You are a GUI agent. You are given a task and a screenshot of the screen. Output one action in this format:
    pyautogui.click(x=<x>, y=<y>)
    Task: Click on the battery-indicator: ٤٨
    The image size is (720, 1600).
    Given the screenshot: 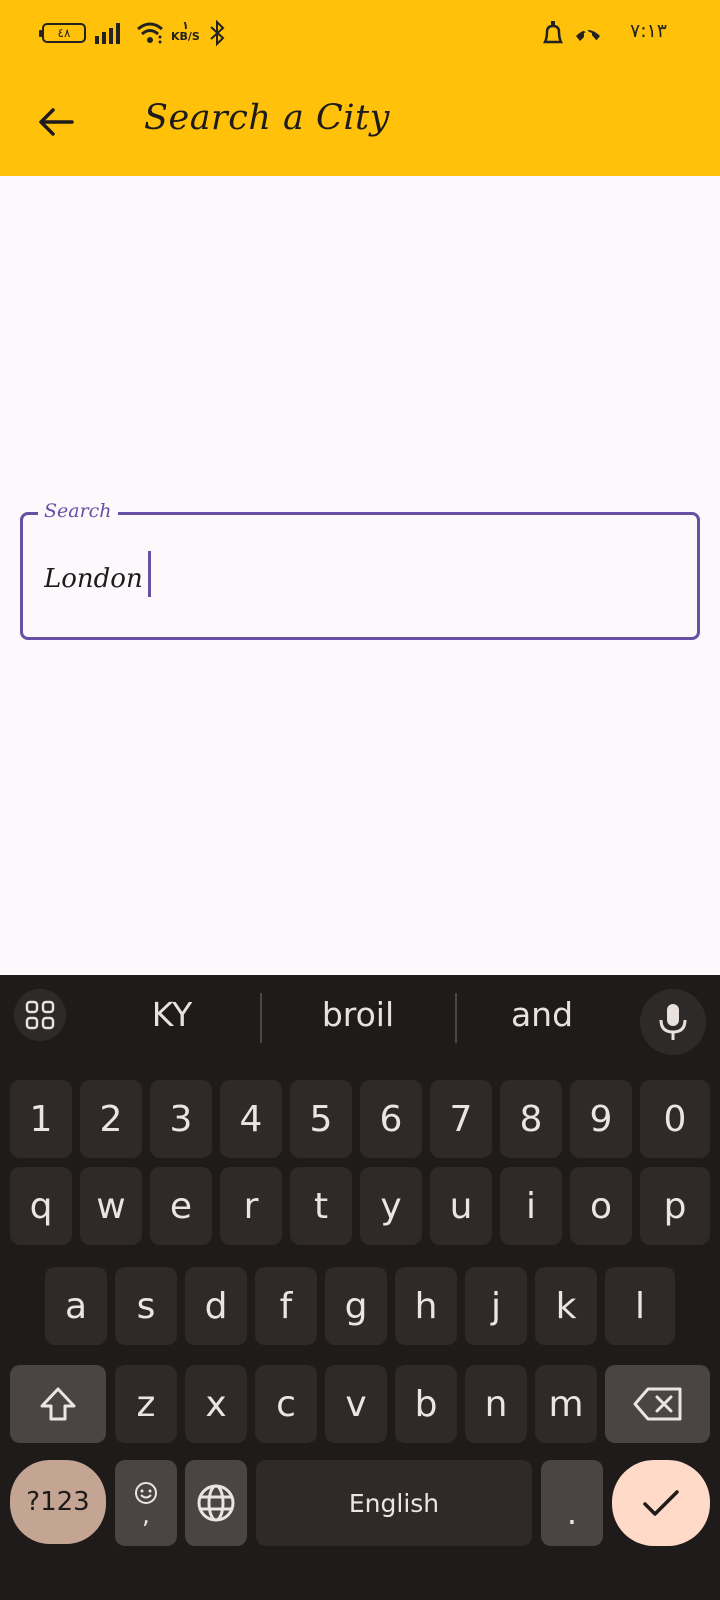 What is the action you would take?
    pyautogui.click(x=62, y=33)
    